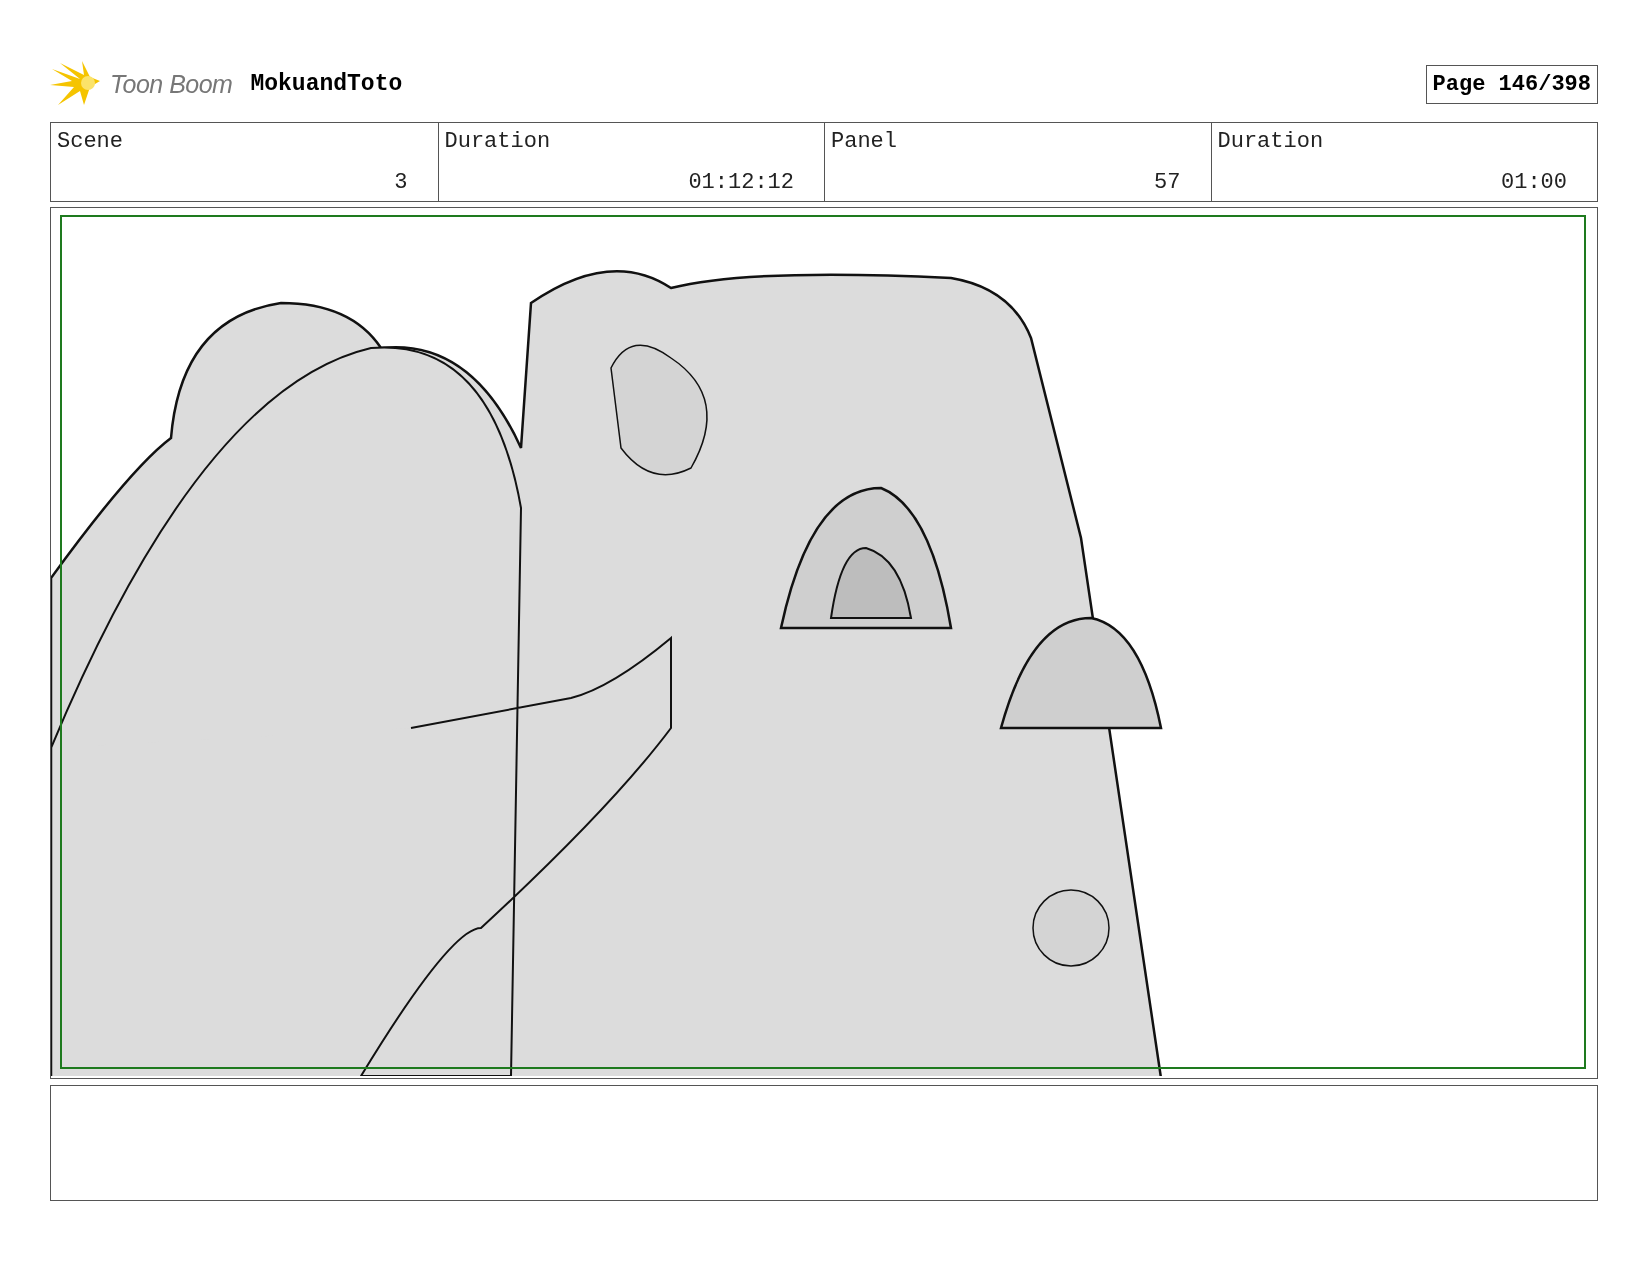  Describe the element at coordinates (400, 182) in the screenshot. I see `field-value: 3` at that location.